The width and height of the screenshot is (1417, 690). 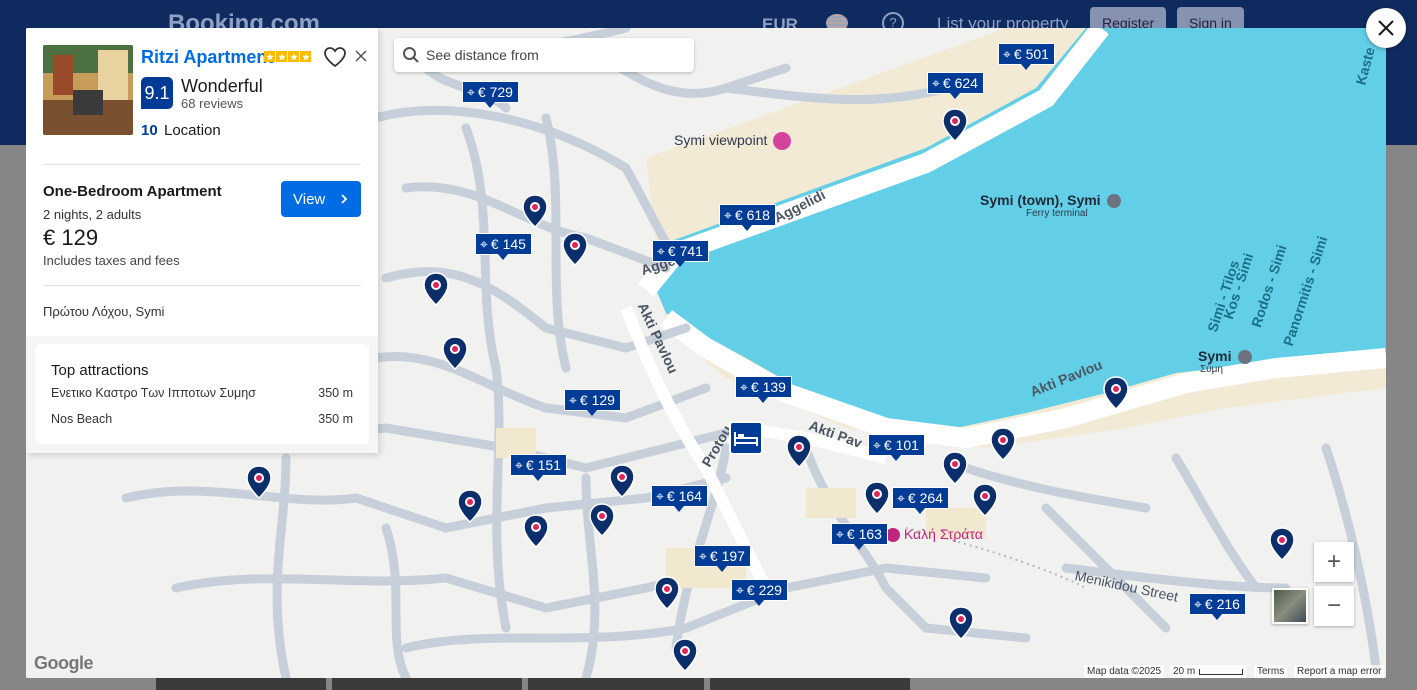 I want to click on map-scale-label: 20 m, so click(x=1184, y=671).